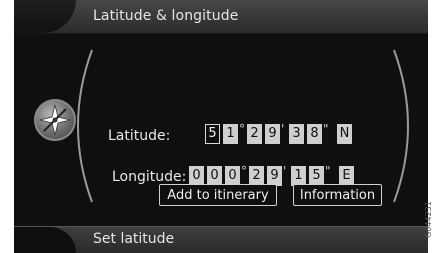 This screenshot has width=443, height=253. What do you see at coordinates (166, 16) in the screenshot?
I see `page-title: Latitude & longitude` at bounding box center [166, 16].